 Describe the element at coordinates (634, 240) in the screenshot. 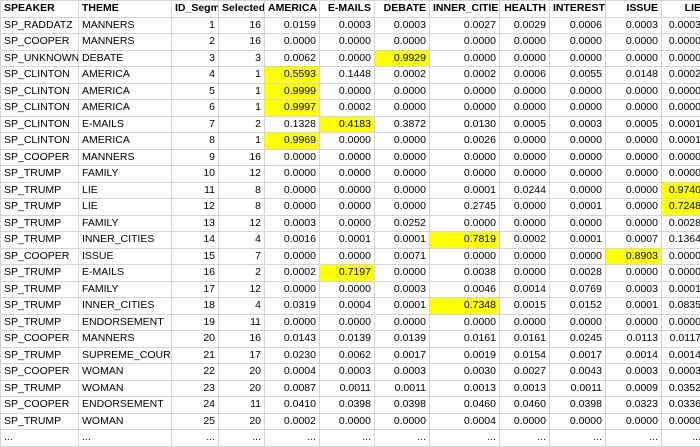

I see `table-cell: 0.0007` at that location.